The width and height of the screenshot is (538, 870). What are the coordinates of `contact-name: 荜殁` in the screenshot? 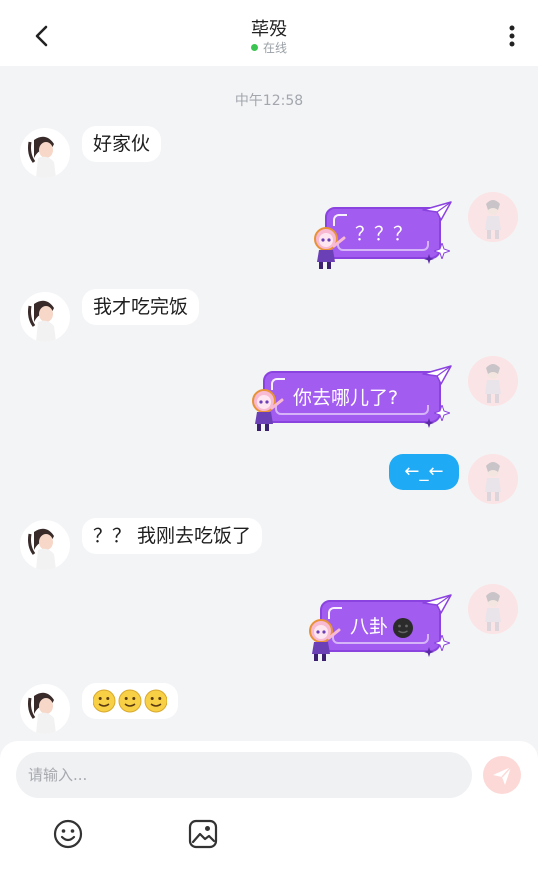 It's located at (269, 29).